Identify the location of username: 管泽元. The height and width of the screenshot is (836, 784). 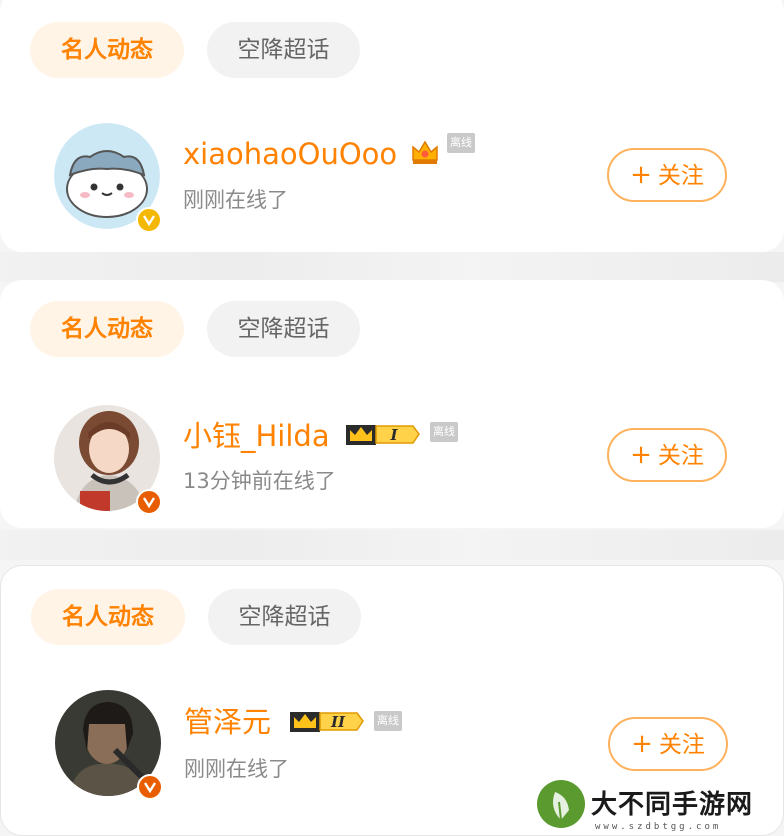
(227, 722).